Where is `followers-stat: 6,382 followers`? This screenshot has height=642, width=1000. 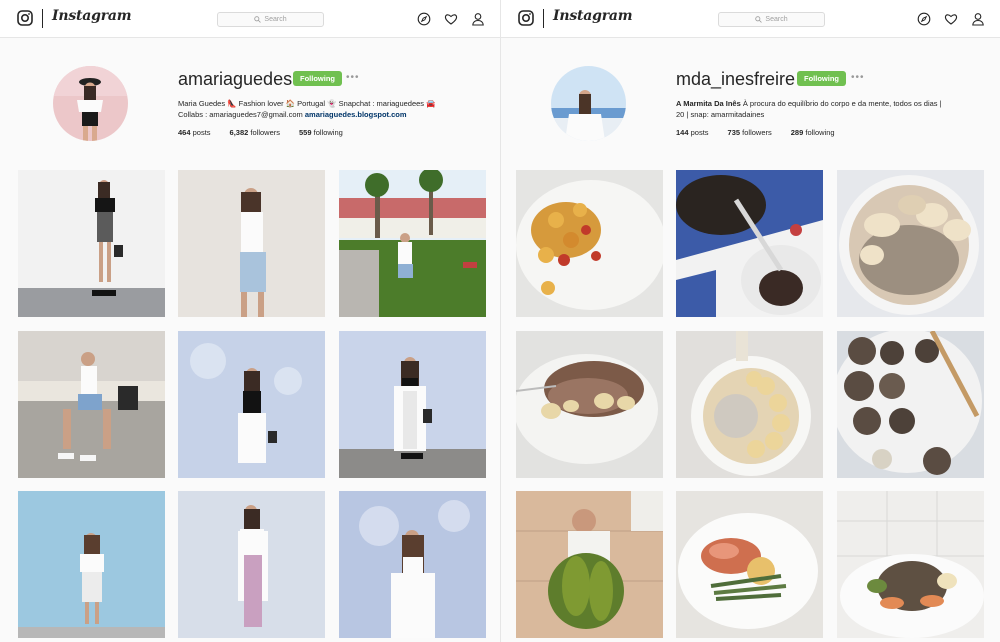 followers-stat: 6,382 followers is located at coordinates (255, 132).